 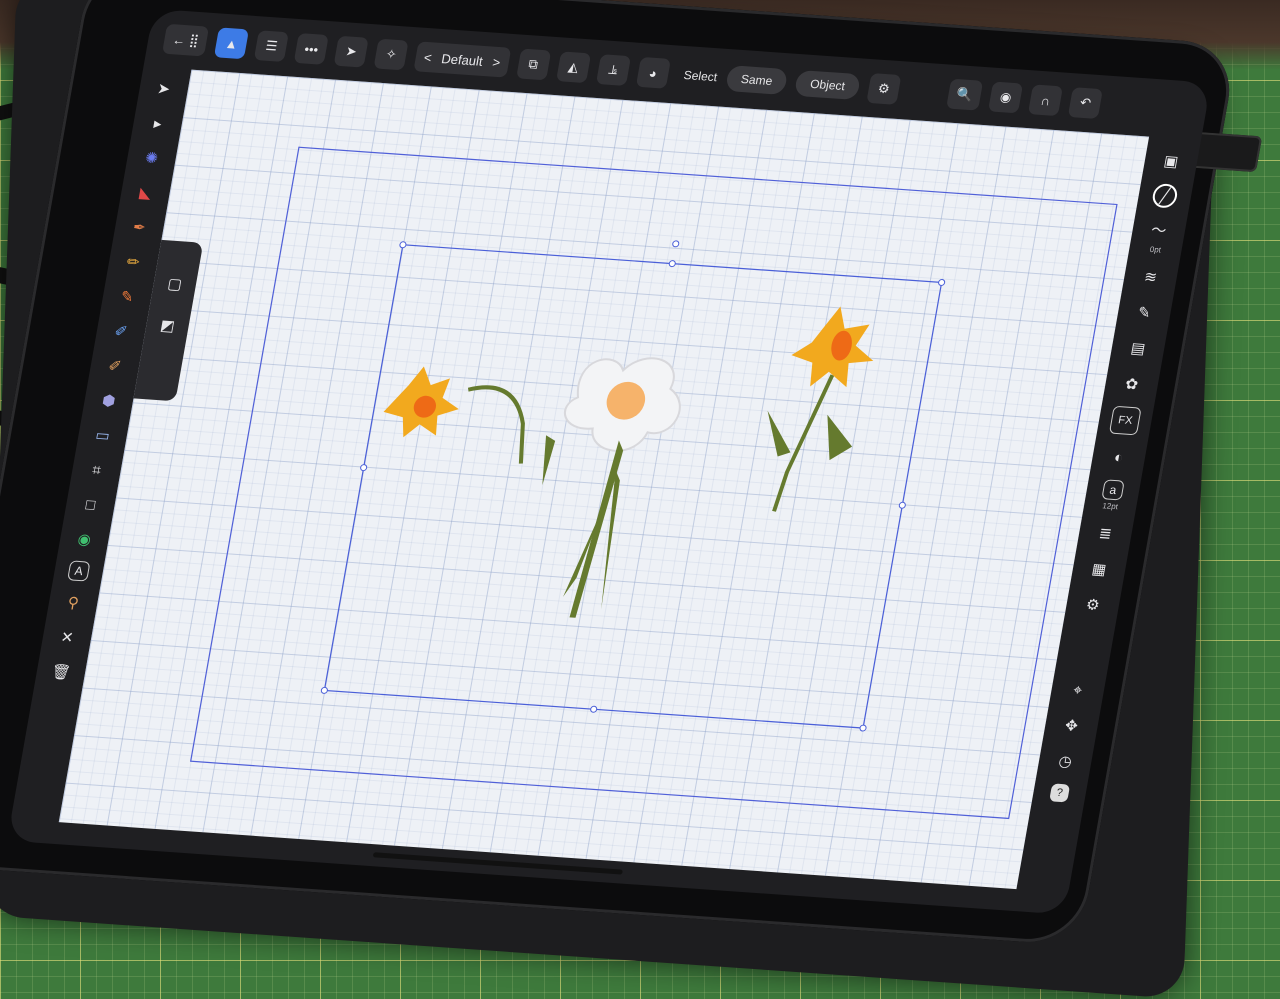 I want to click on daffodil-center-white, so click(x=622, y=487).